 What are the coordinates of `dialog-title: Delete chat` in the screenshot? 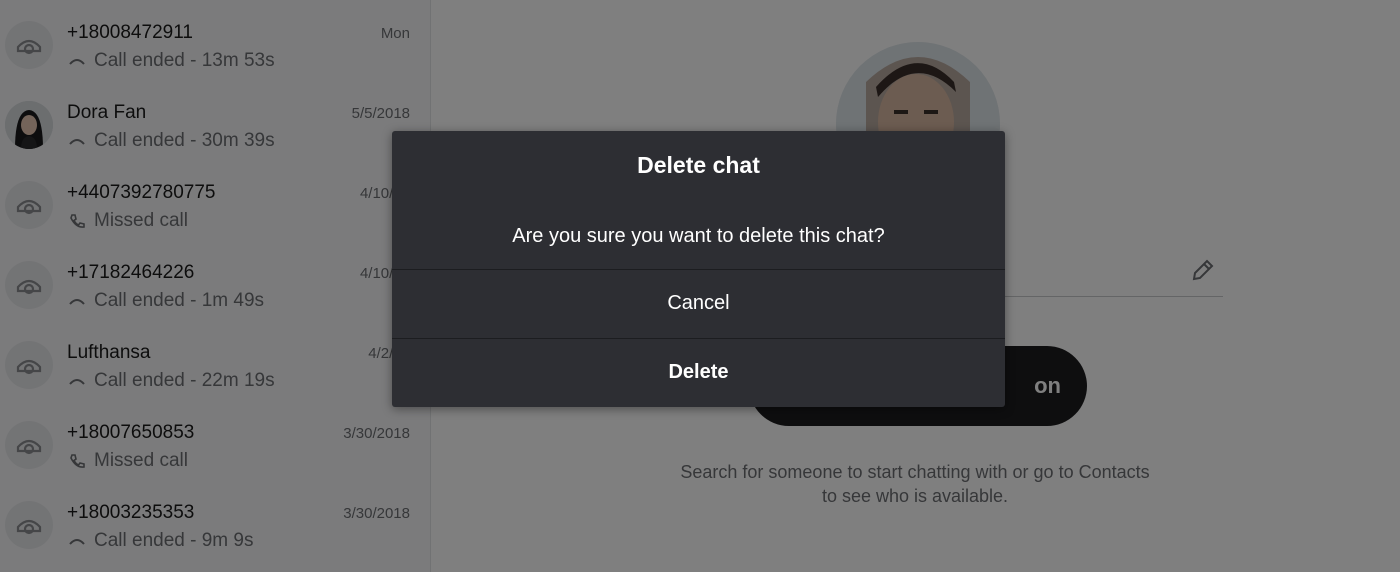 It's located at (698, 165).